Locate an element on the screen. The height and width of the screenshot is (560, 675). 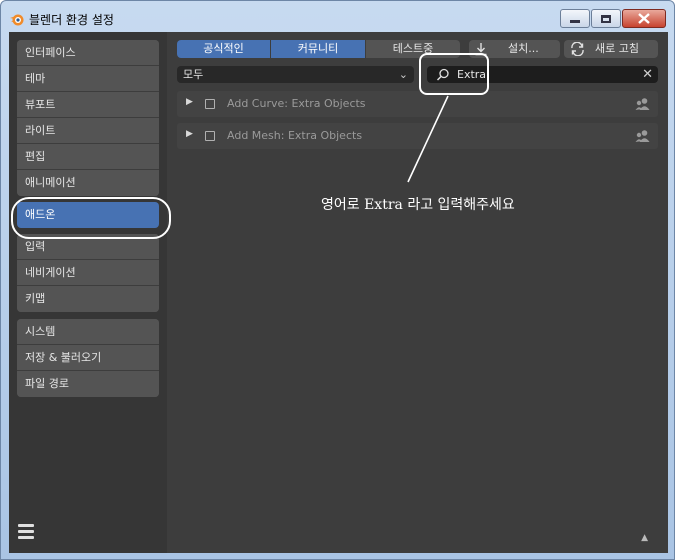
callout-line is located at coordinates (428, 139).